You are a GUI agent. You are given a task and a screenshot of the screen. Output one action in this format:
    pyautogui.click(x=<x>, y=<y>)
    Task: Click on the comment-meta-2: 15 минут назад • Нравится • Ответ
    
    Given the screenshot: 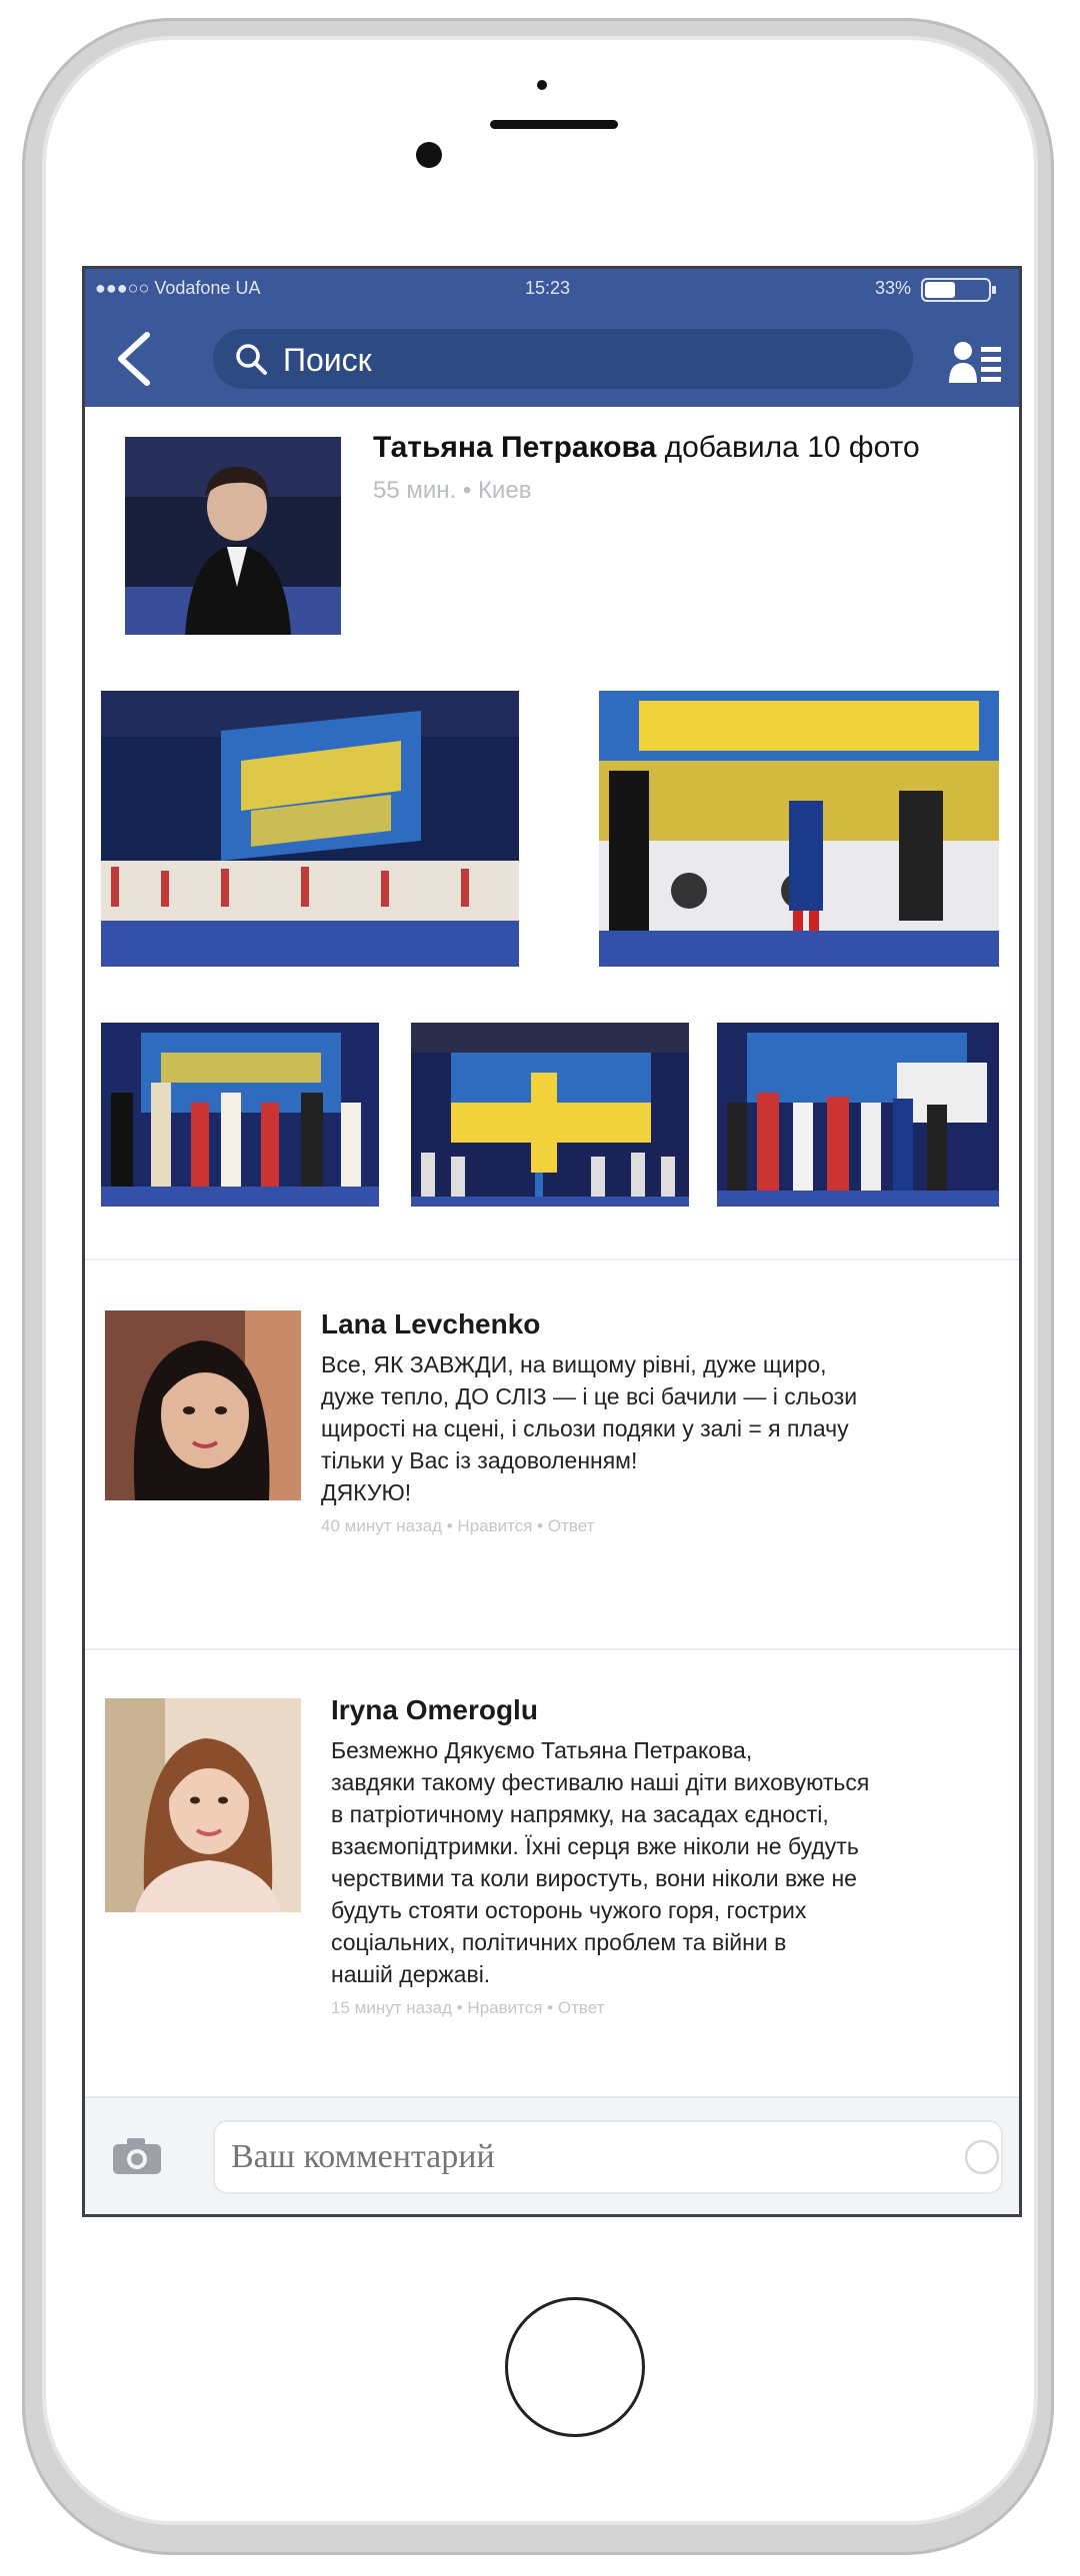 What is the action you would take?
    pyautogui.click(x=467, y=2008)
    